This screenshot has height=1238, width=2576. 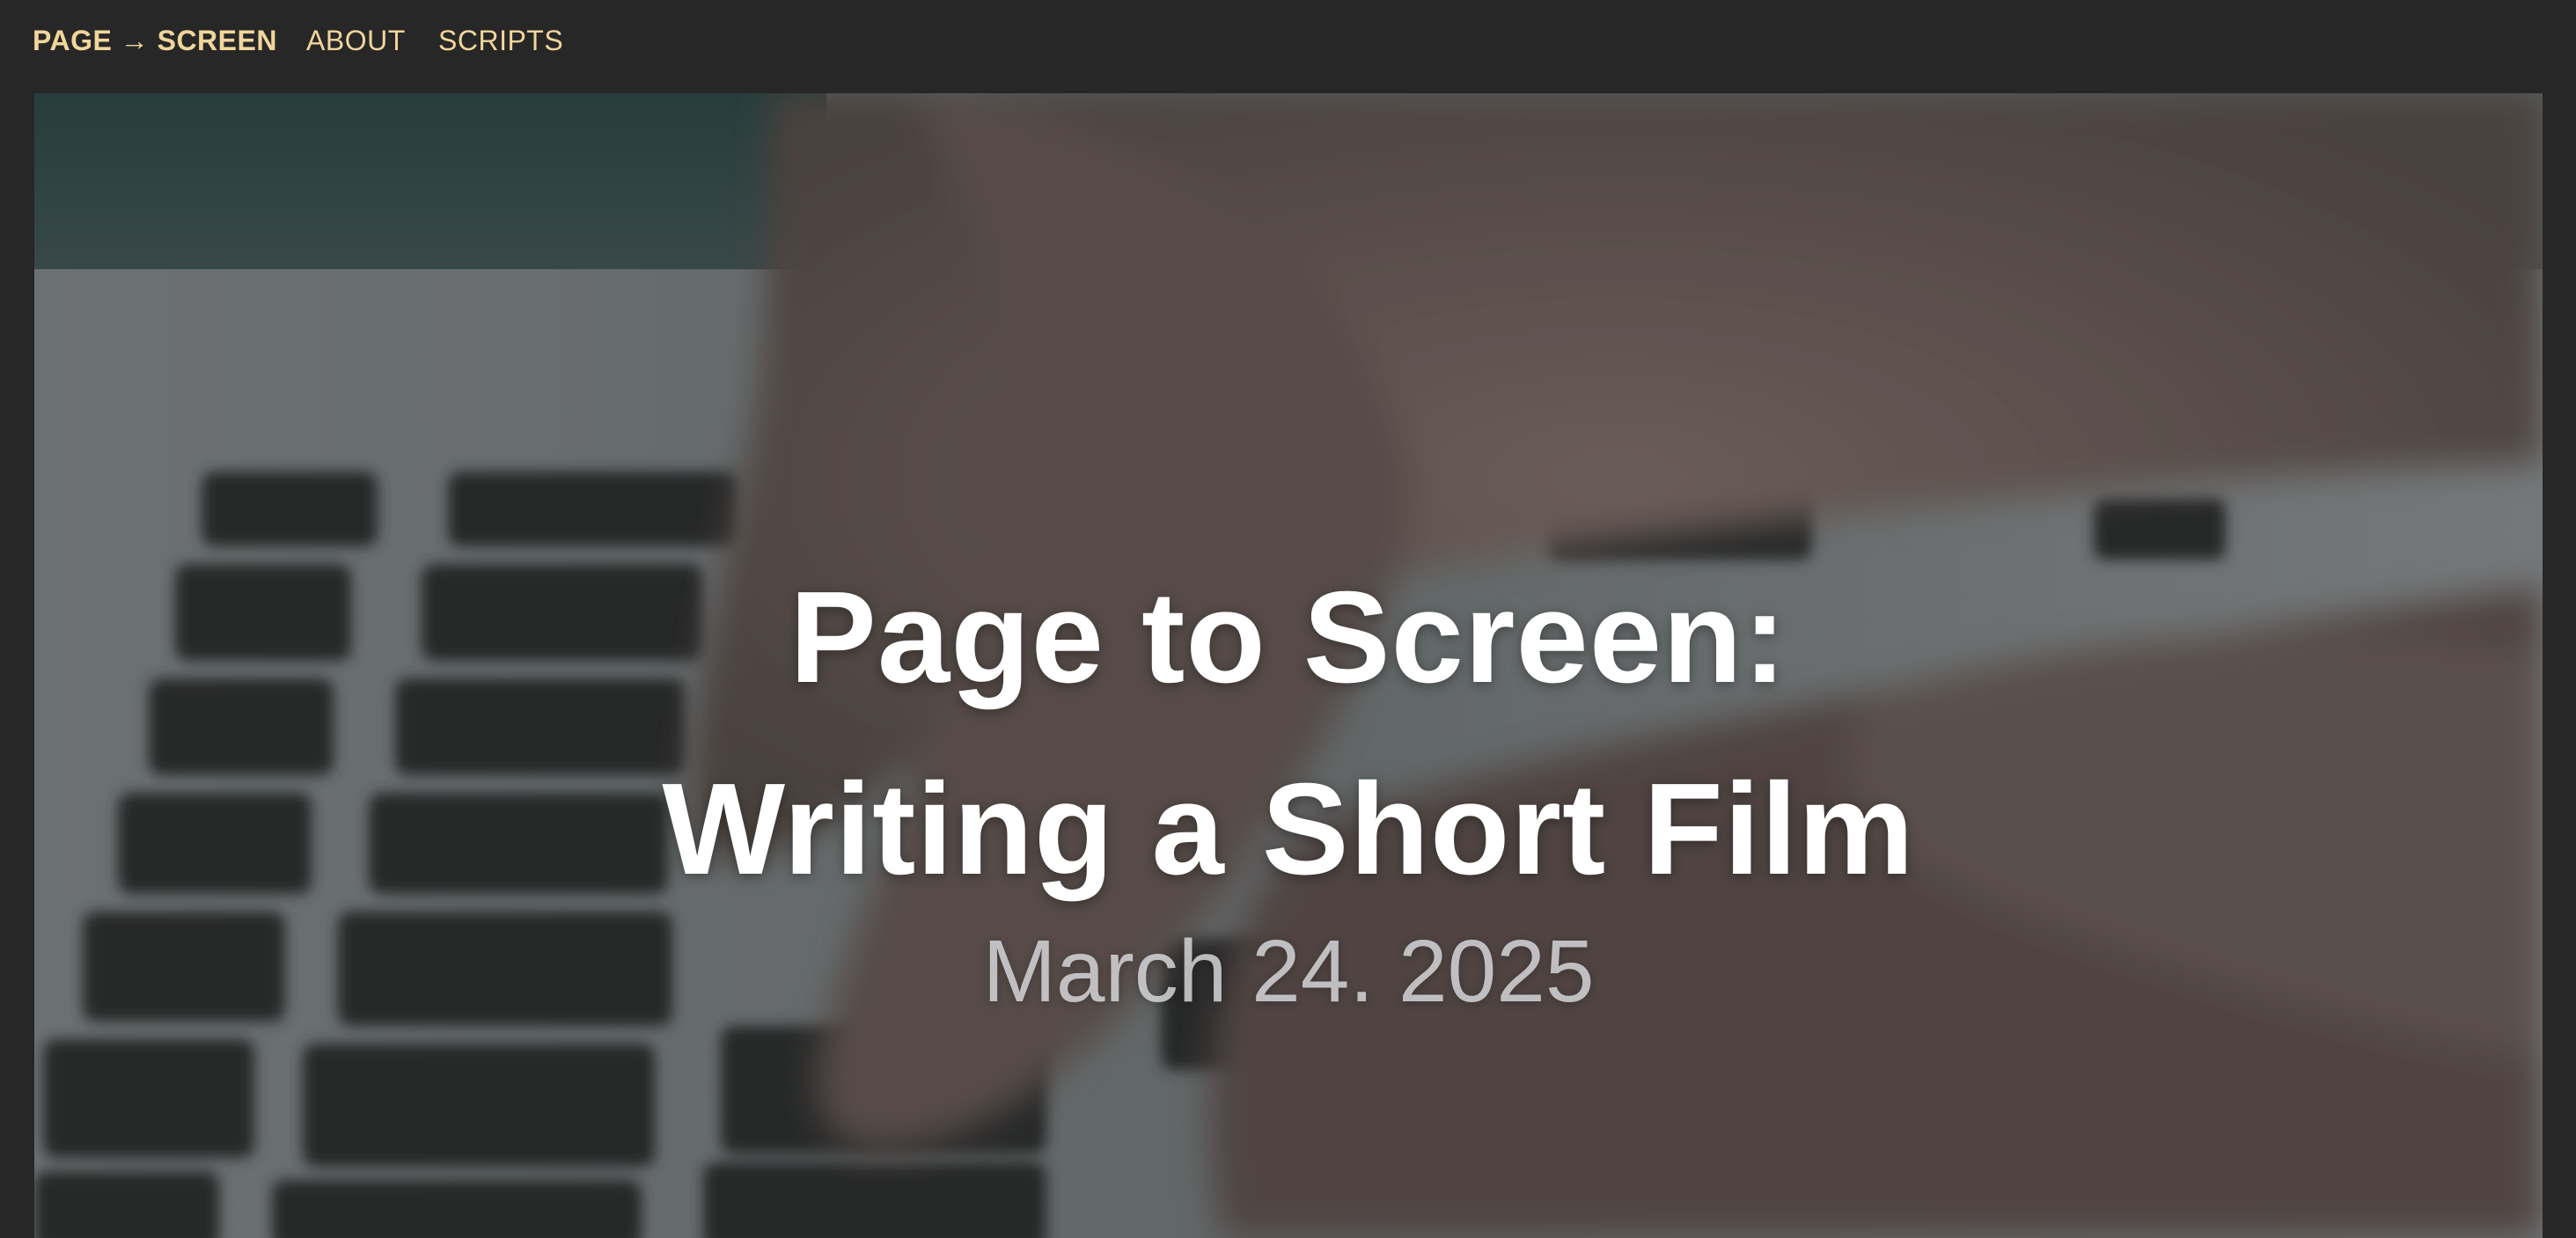 What do you see at coordinates (1288, 638) in the screenshot?
I see `hero-title-line-1: Page to Screen:` at bounding box center [1288, 638].